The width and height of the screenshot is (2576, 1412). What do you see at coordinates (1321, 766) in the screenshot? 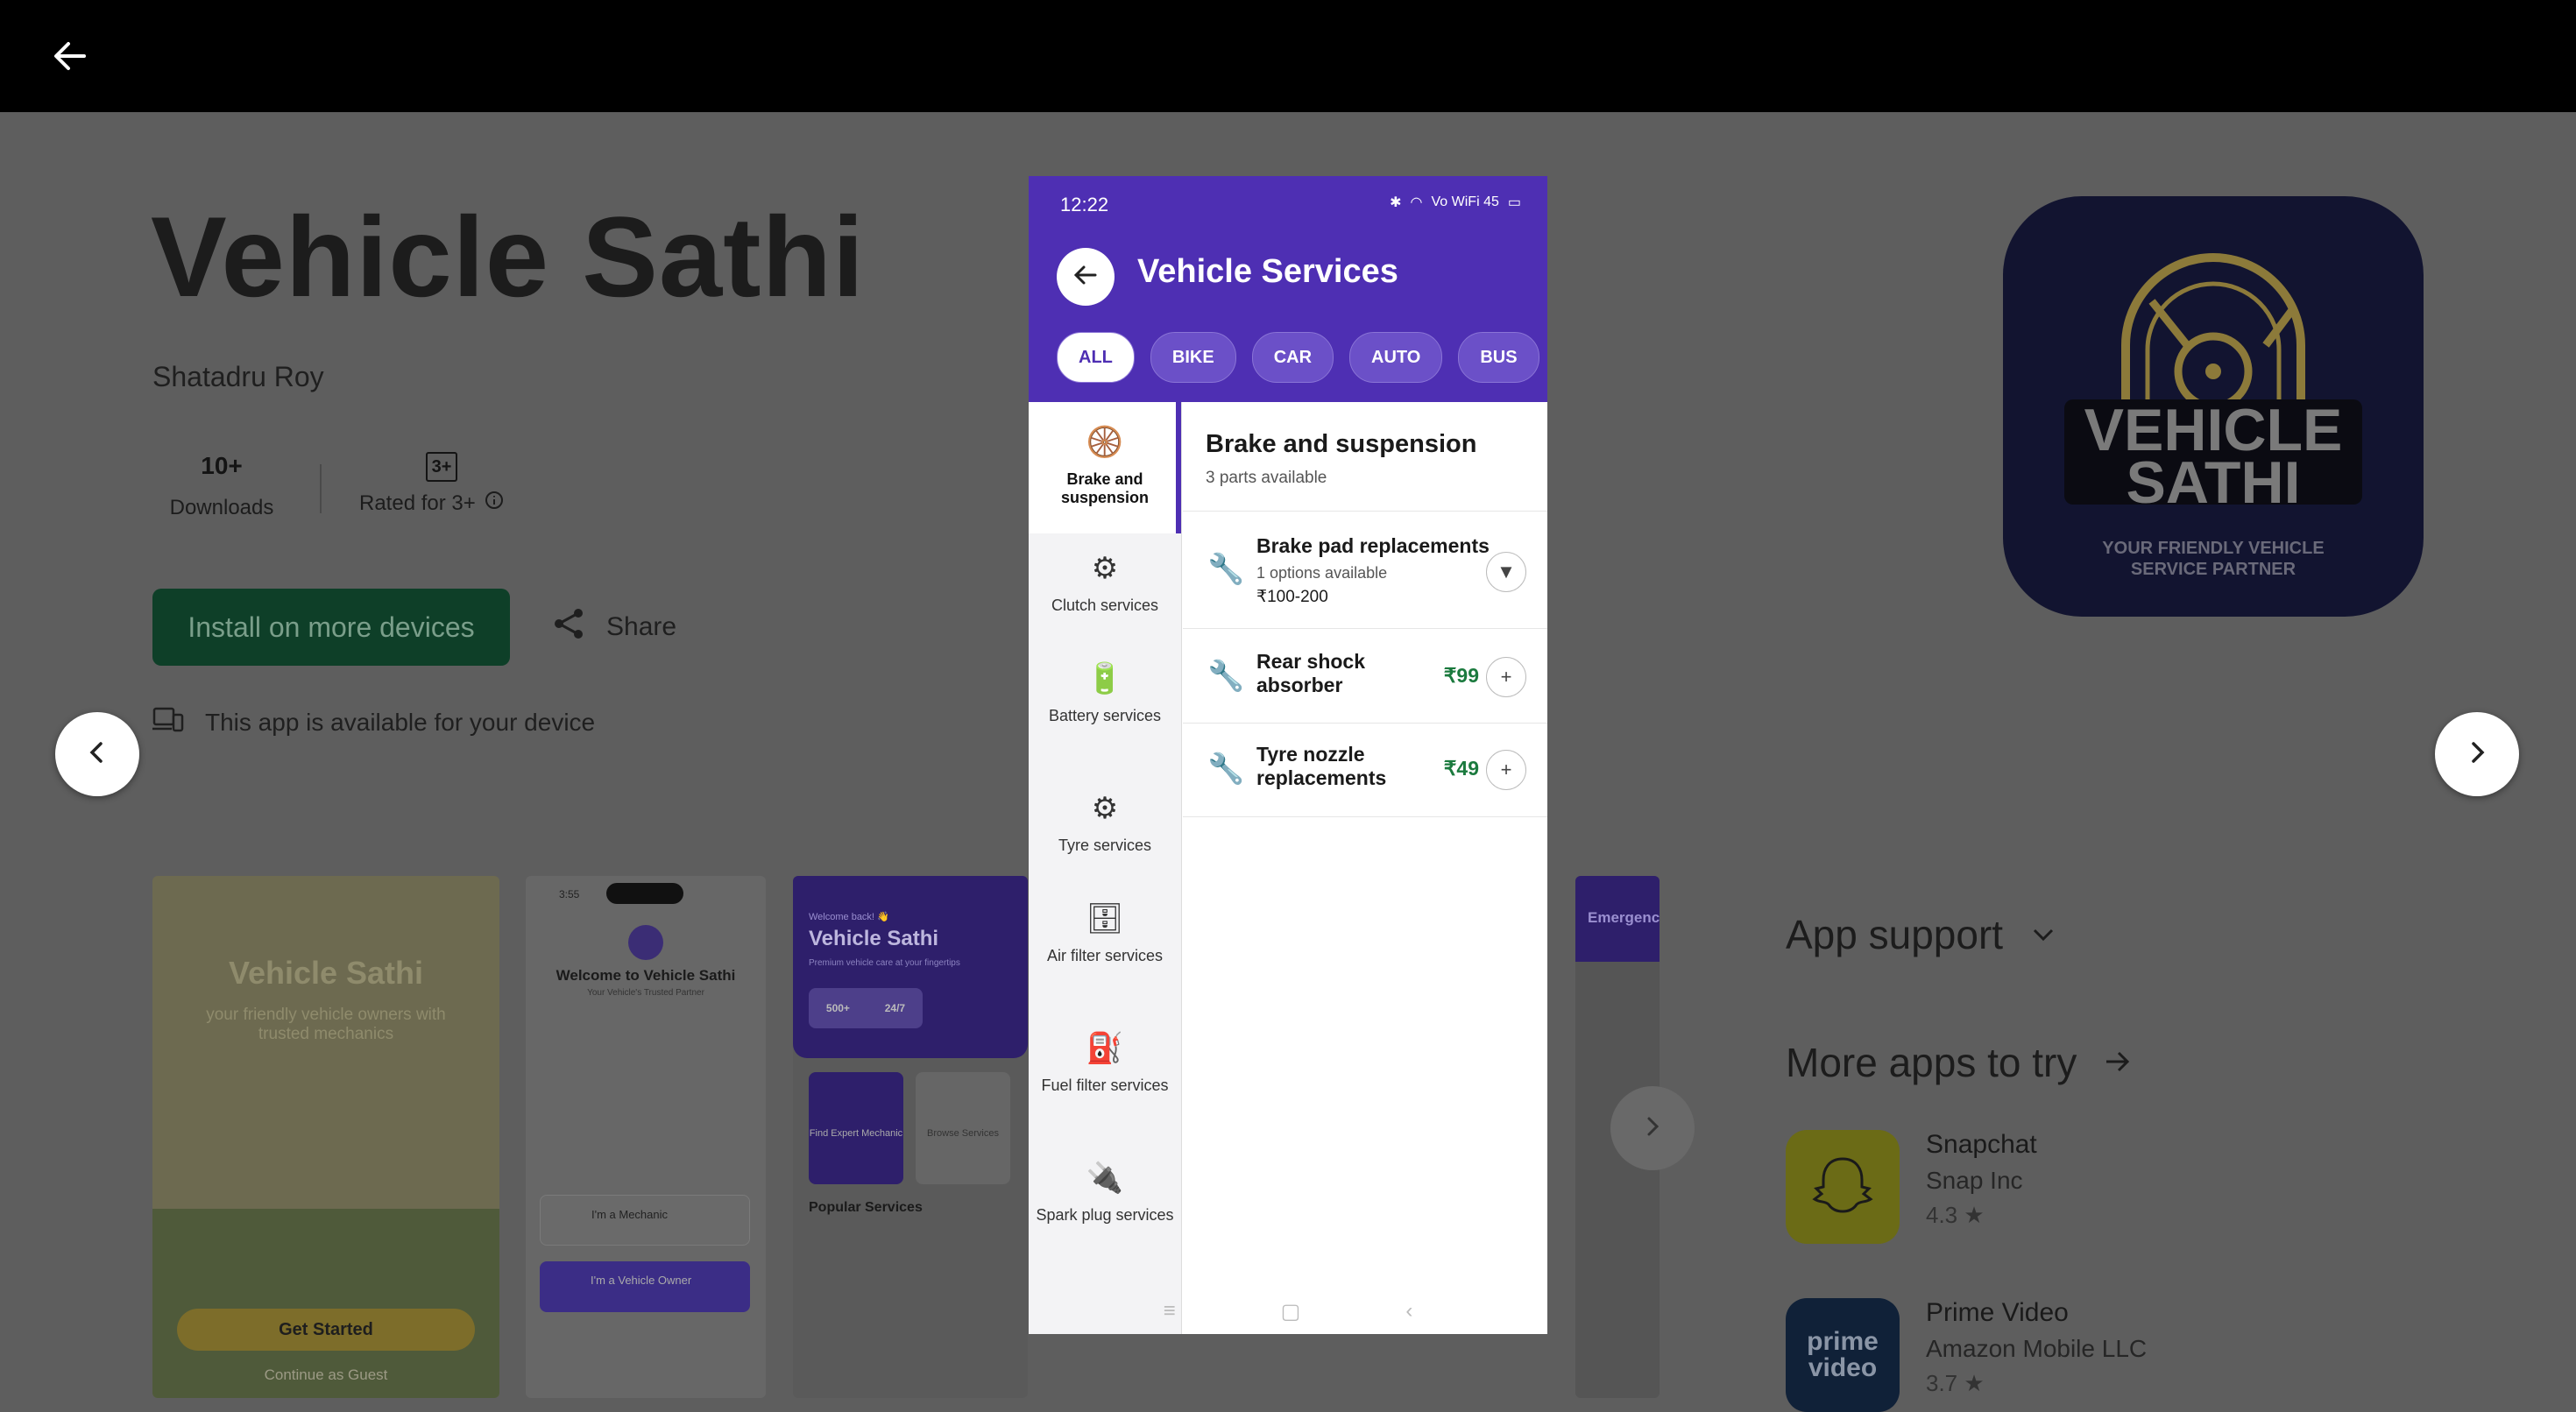
I see `part-name: Tyre nozzle replacements` at bounding box center [1321, 766].